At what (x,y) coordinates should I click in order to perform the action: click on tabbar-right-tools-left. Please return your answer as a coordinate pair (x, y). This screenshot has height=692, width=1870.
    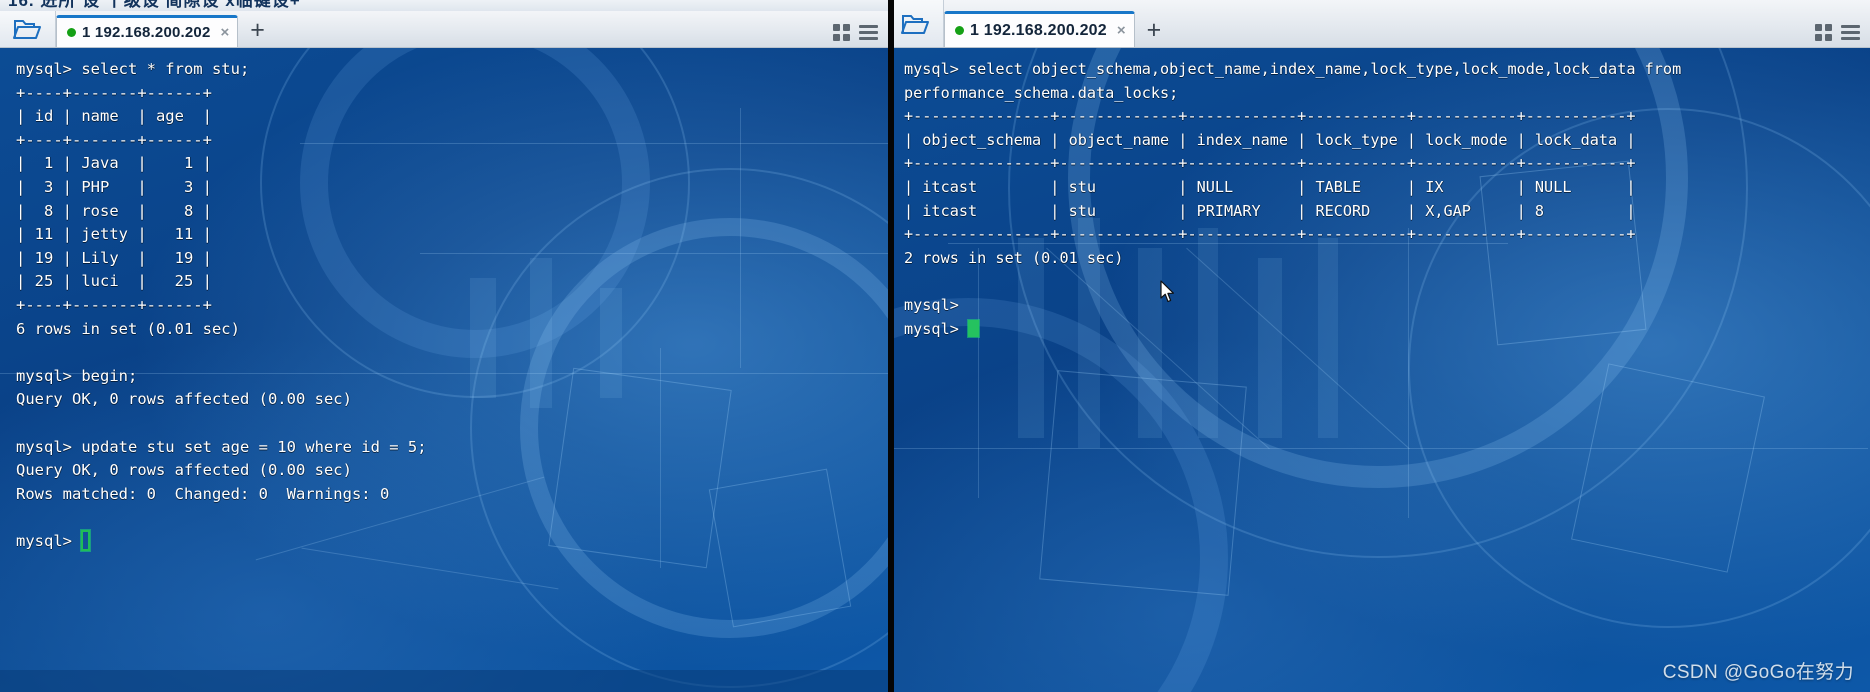
    Looking at the image, I should click on (860, 35).